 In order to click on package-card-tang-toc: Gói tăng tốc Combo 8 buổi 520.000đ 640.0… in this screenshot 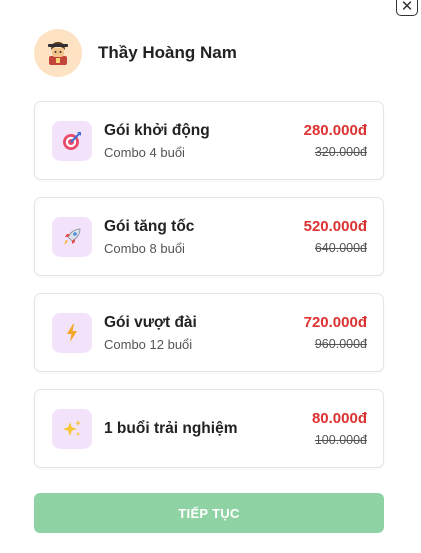, I will do `click(209, 236)`.